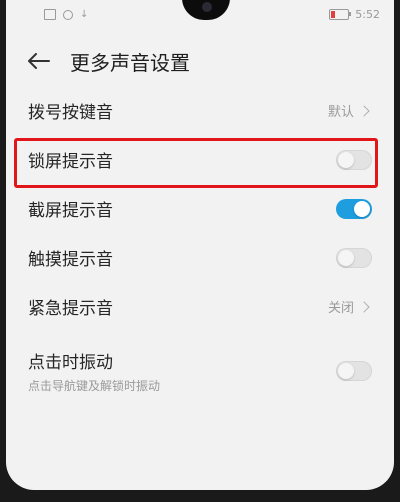 The width and height of the screenshot is (400, 502). Describe the element at coordinates (367, 14) in the screenshot. I see `status-time: 5:52` at that location.